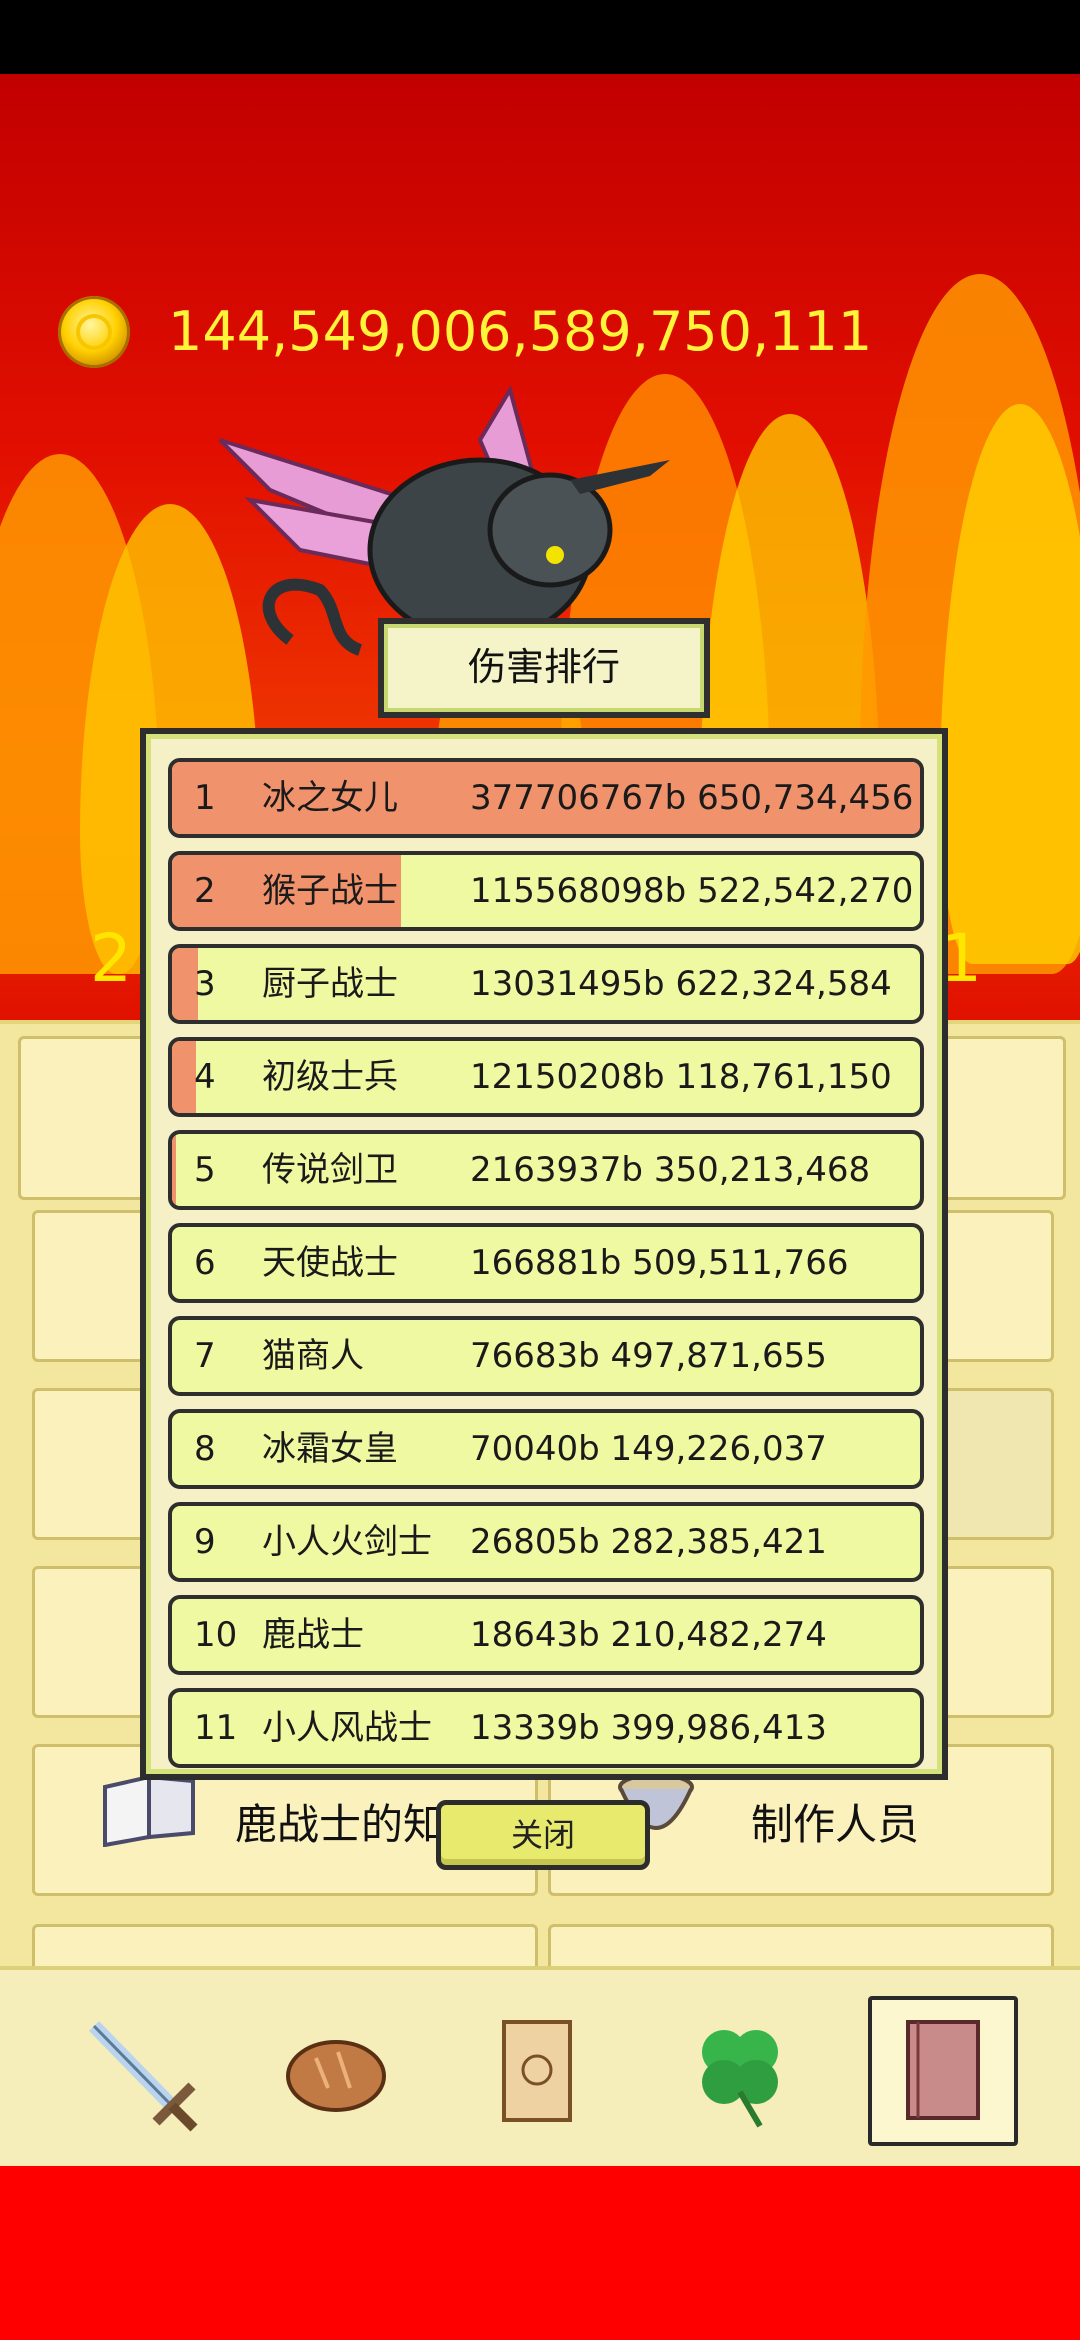 The image size is (1080, 2340). What do you see at coordinates (520, 331) in the screenshot?
I see `gold-amount: 144,549,006,589,750,111` at bounding box center [520, 331].